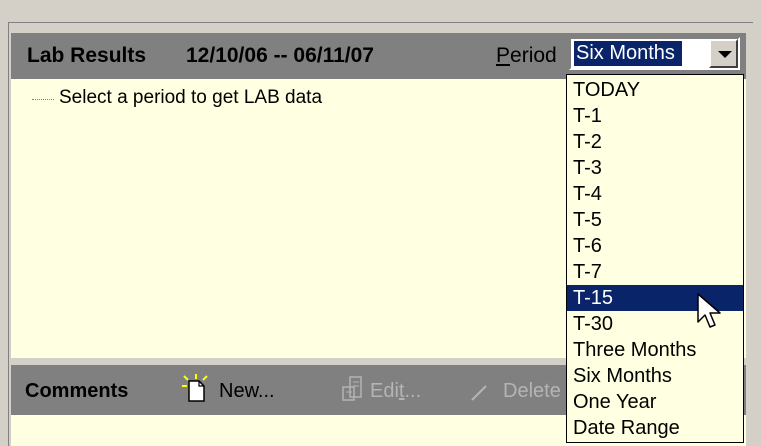 The width and height of the screenshot is (761, 446). I want to click on chevron-down-icon, so click(725, 54).